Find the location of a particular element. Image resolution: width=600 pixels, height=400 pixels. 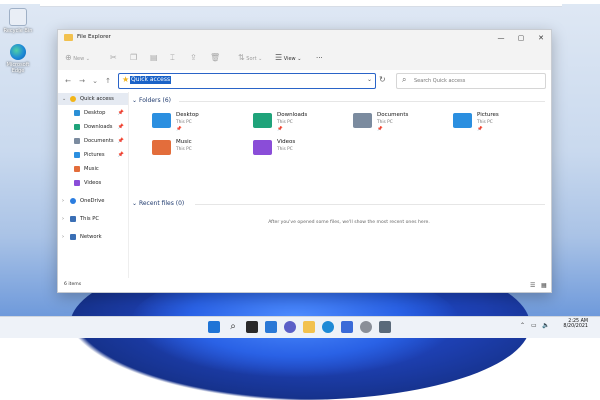

new-button: ⊕ New ⌄ is located at coordinates (77, 58).